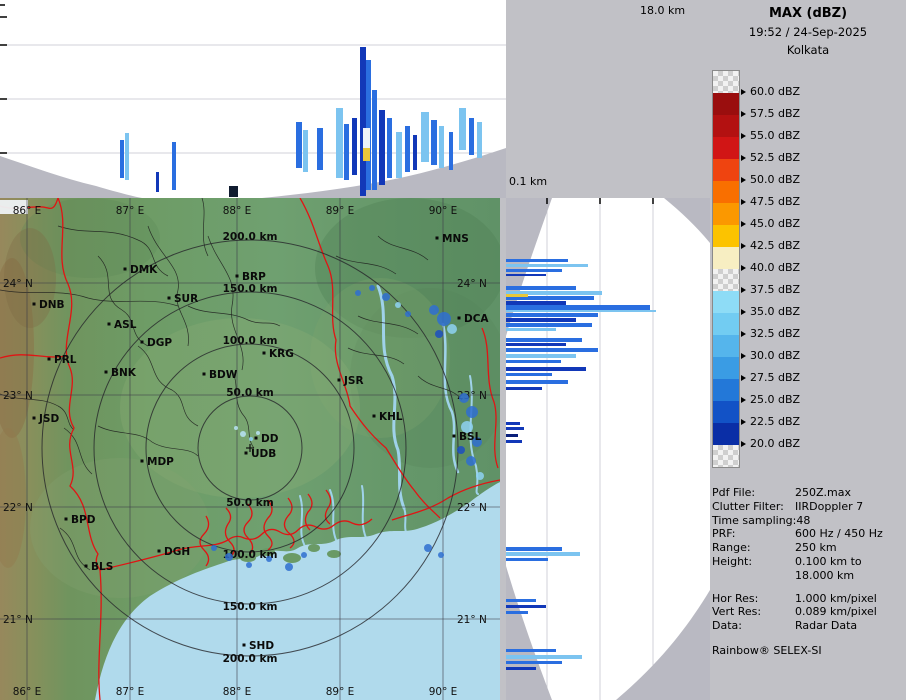 This screenshot has height=700, width=906. I want to click on latitude-label: 21° N, so click(18, 620).